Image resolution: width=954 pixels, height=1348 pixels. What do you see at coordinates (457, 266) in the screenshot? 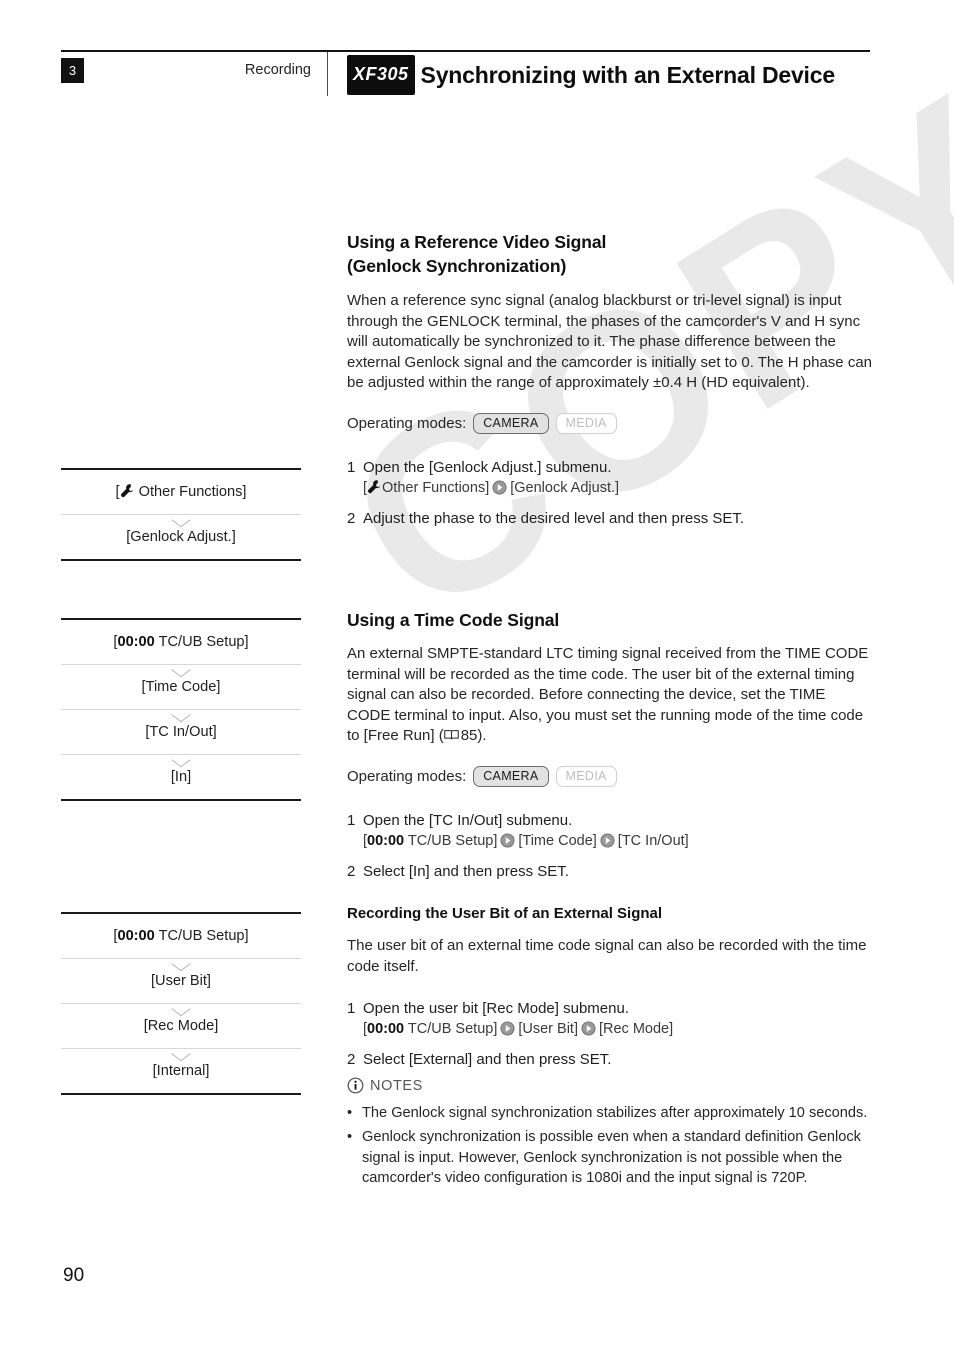
I see `genlock-heading-line2: (Genlock Synchronization)` at bounding box center [457, 266].